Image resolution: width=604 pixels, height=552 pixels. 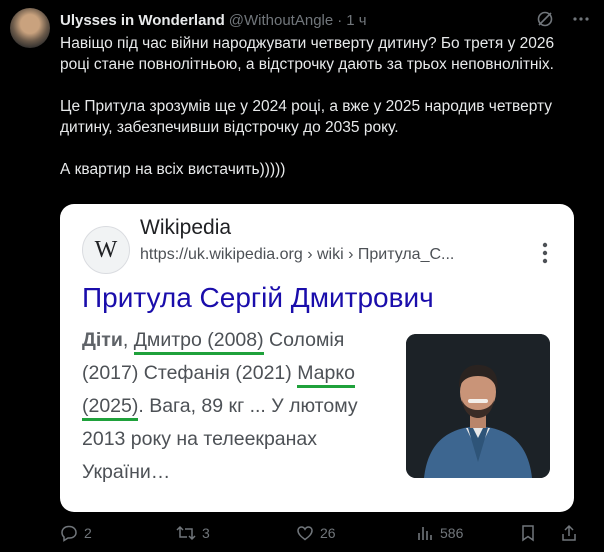 I want to click on result-title: Притула Сергій Дмитрович, so click(x=258, y=297).